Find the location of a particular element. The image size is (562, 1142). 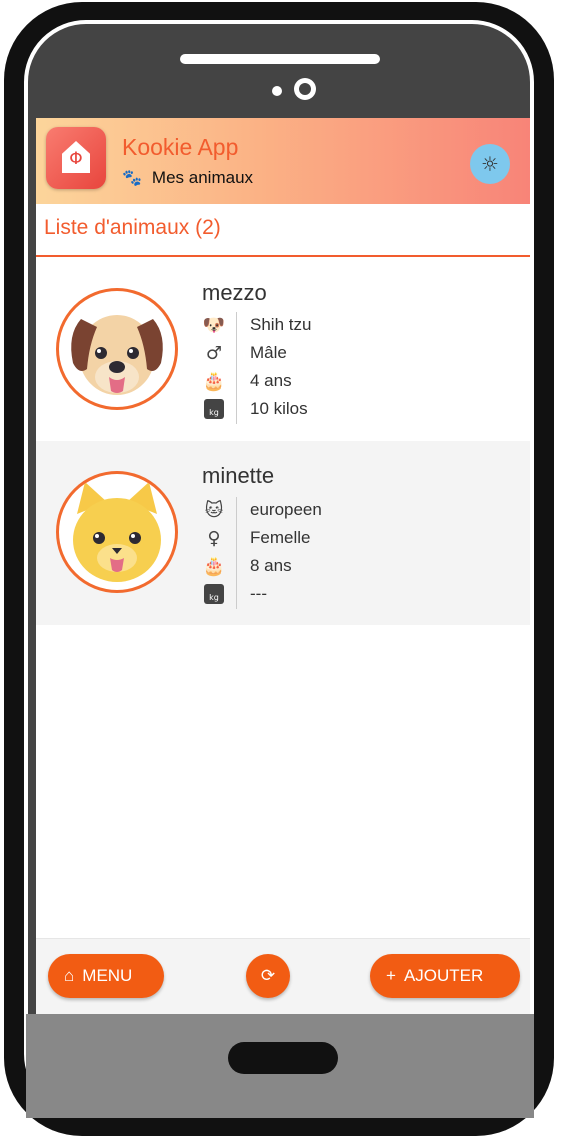

pet-name: mezzo is located at coordinates (234, 292).